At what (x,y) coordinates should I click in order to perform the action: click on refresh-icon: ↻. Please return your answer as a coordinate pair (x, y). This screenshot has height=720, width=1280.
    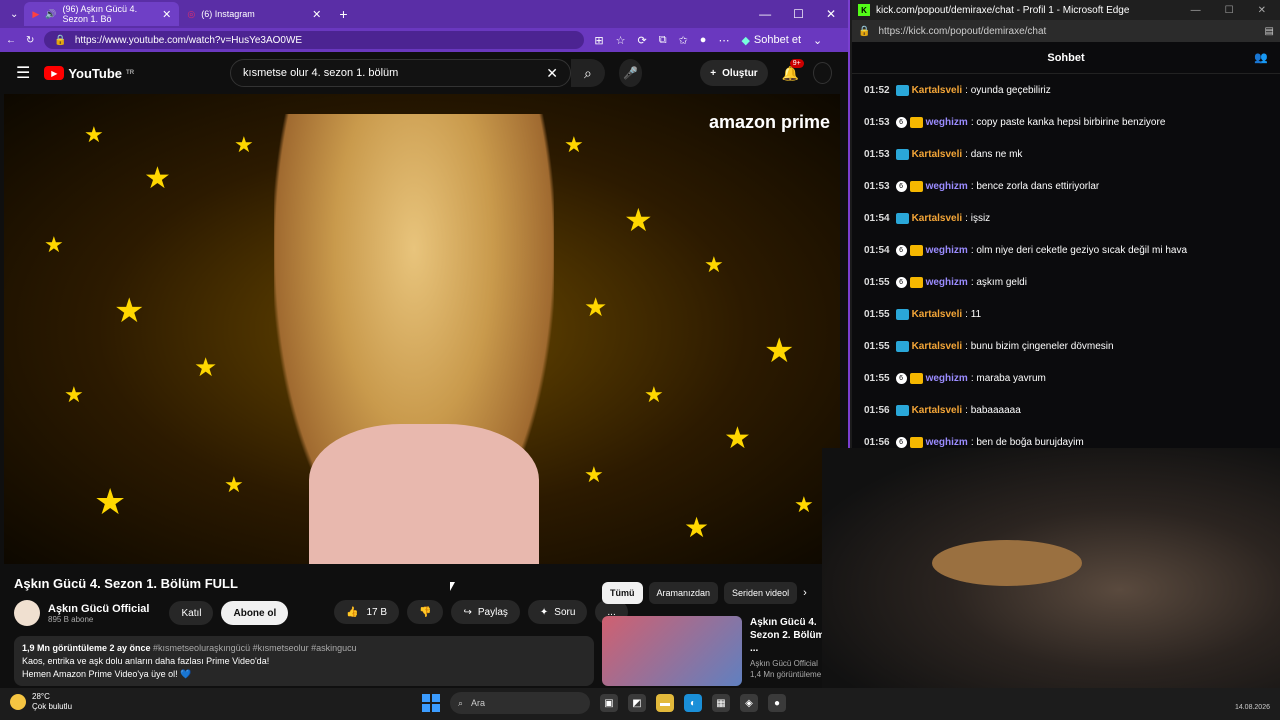
    Looking at the image, I should click on (30, 40).